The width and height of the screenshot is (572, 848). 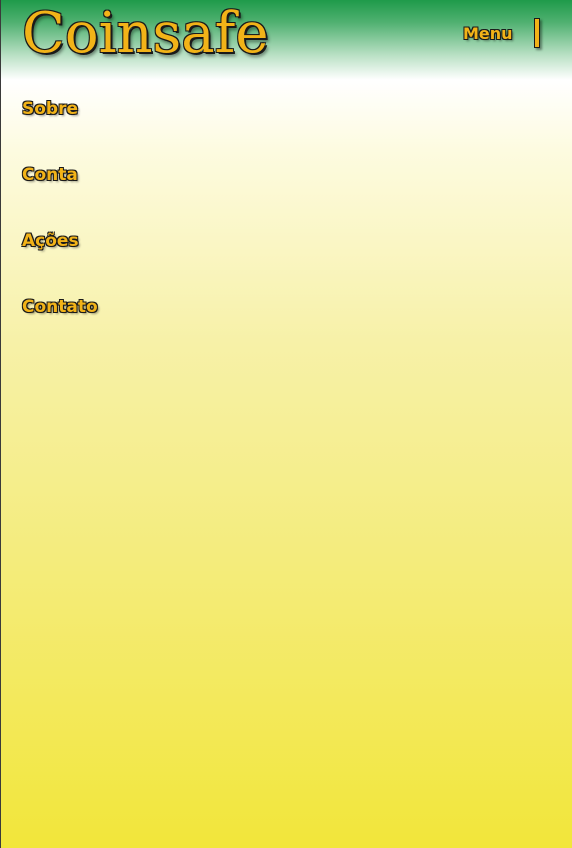 What do you see at coordinates (286, 40) in the screenshot?
I see `header: Coinsafe Menu` at bounding box center [286, 40].